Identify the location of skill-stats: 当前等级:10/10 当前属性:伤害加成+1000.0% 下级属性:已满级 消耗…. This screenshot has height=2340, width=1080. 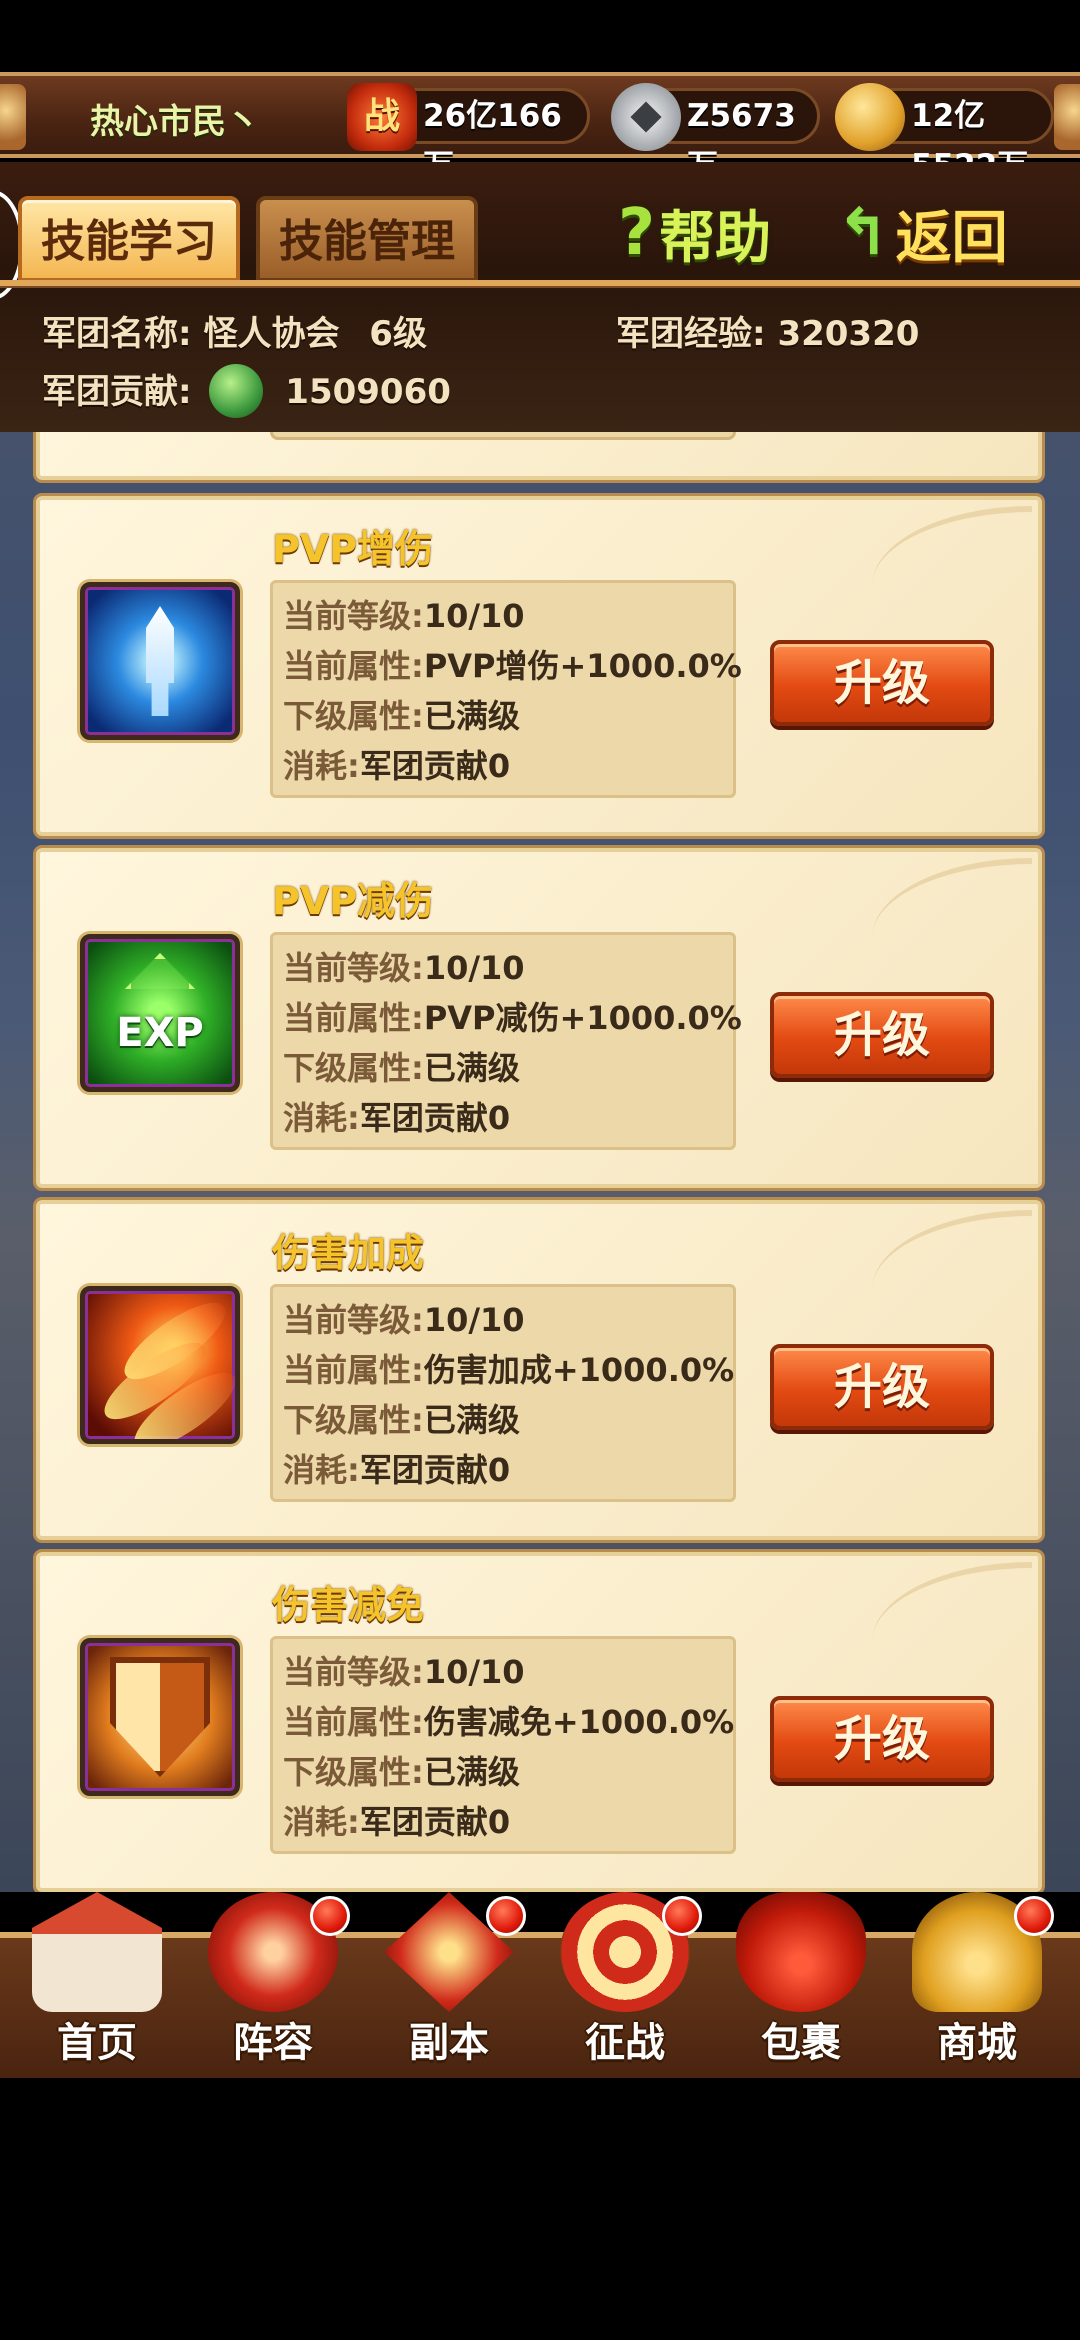
(503, 1393).